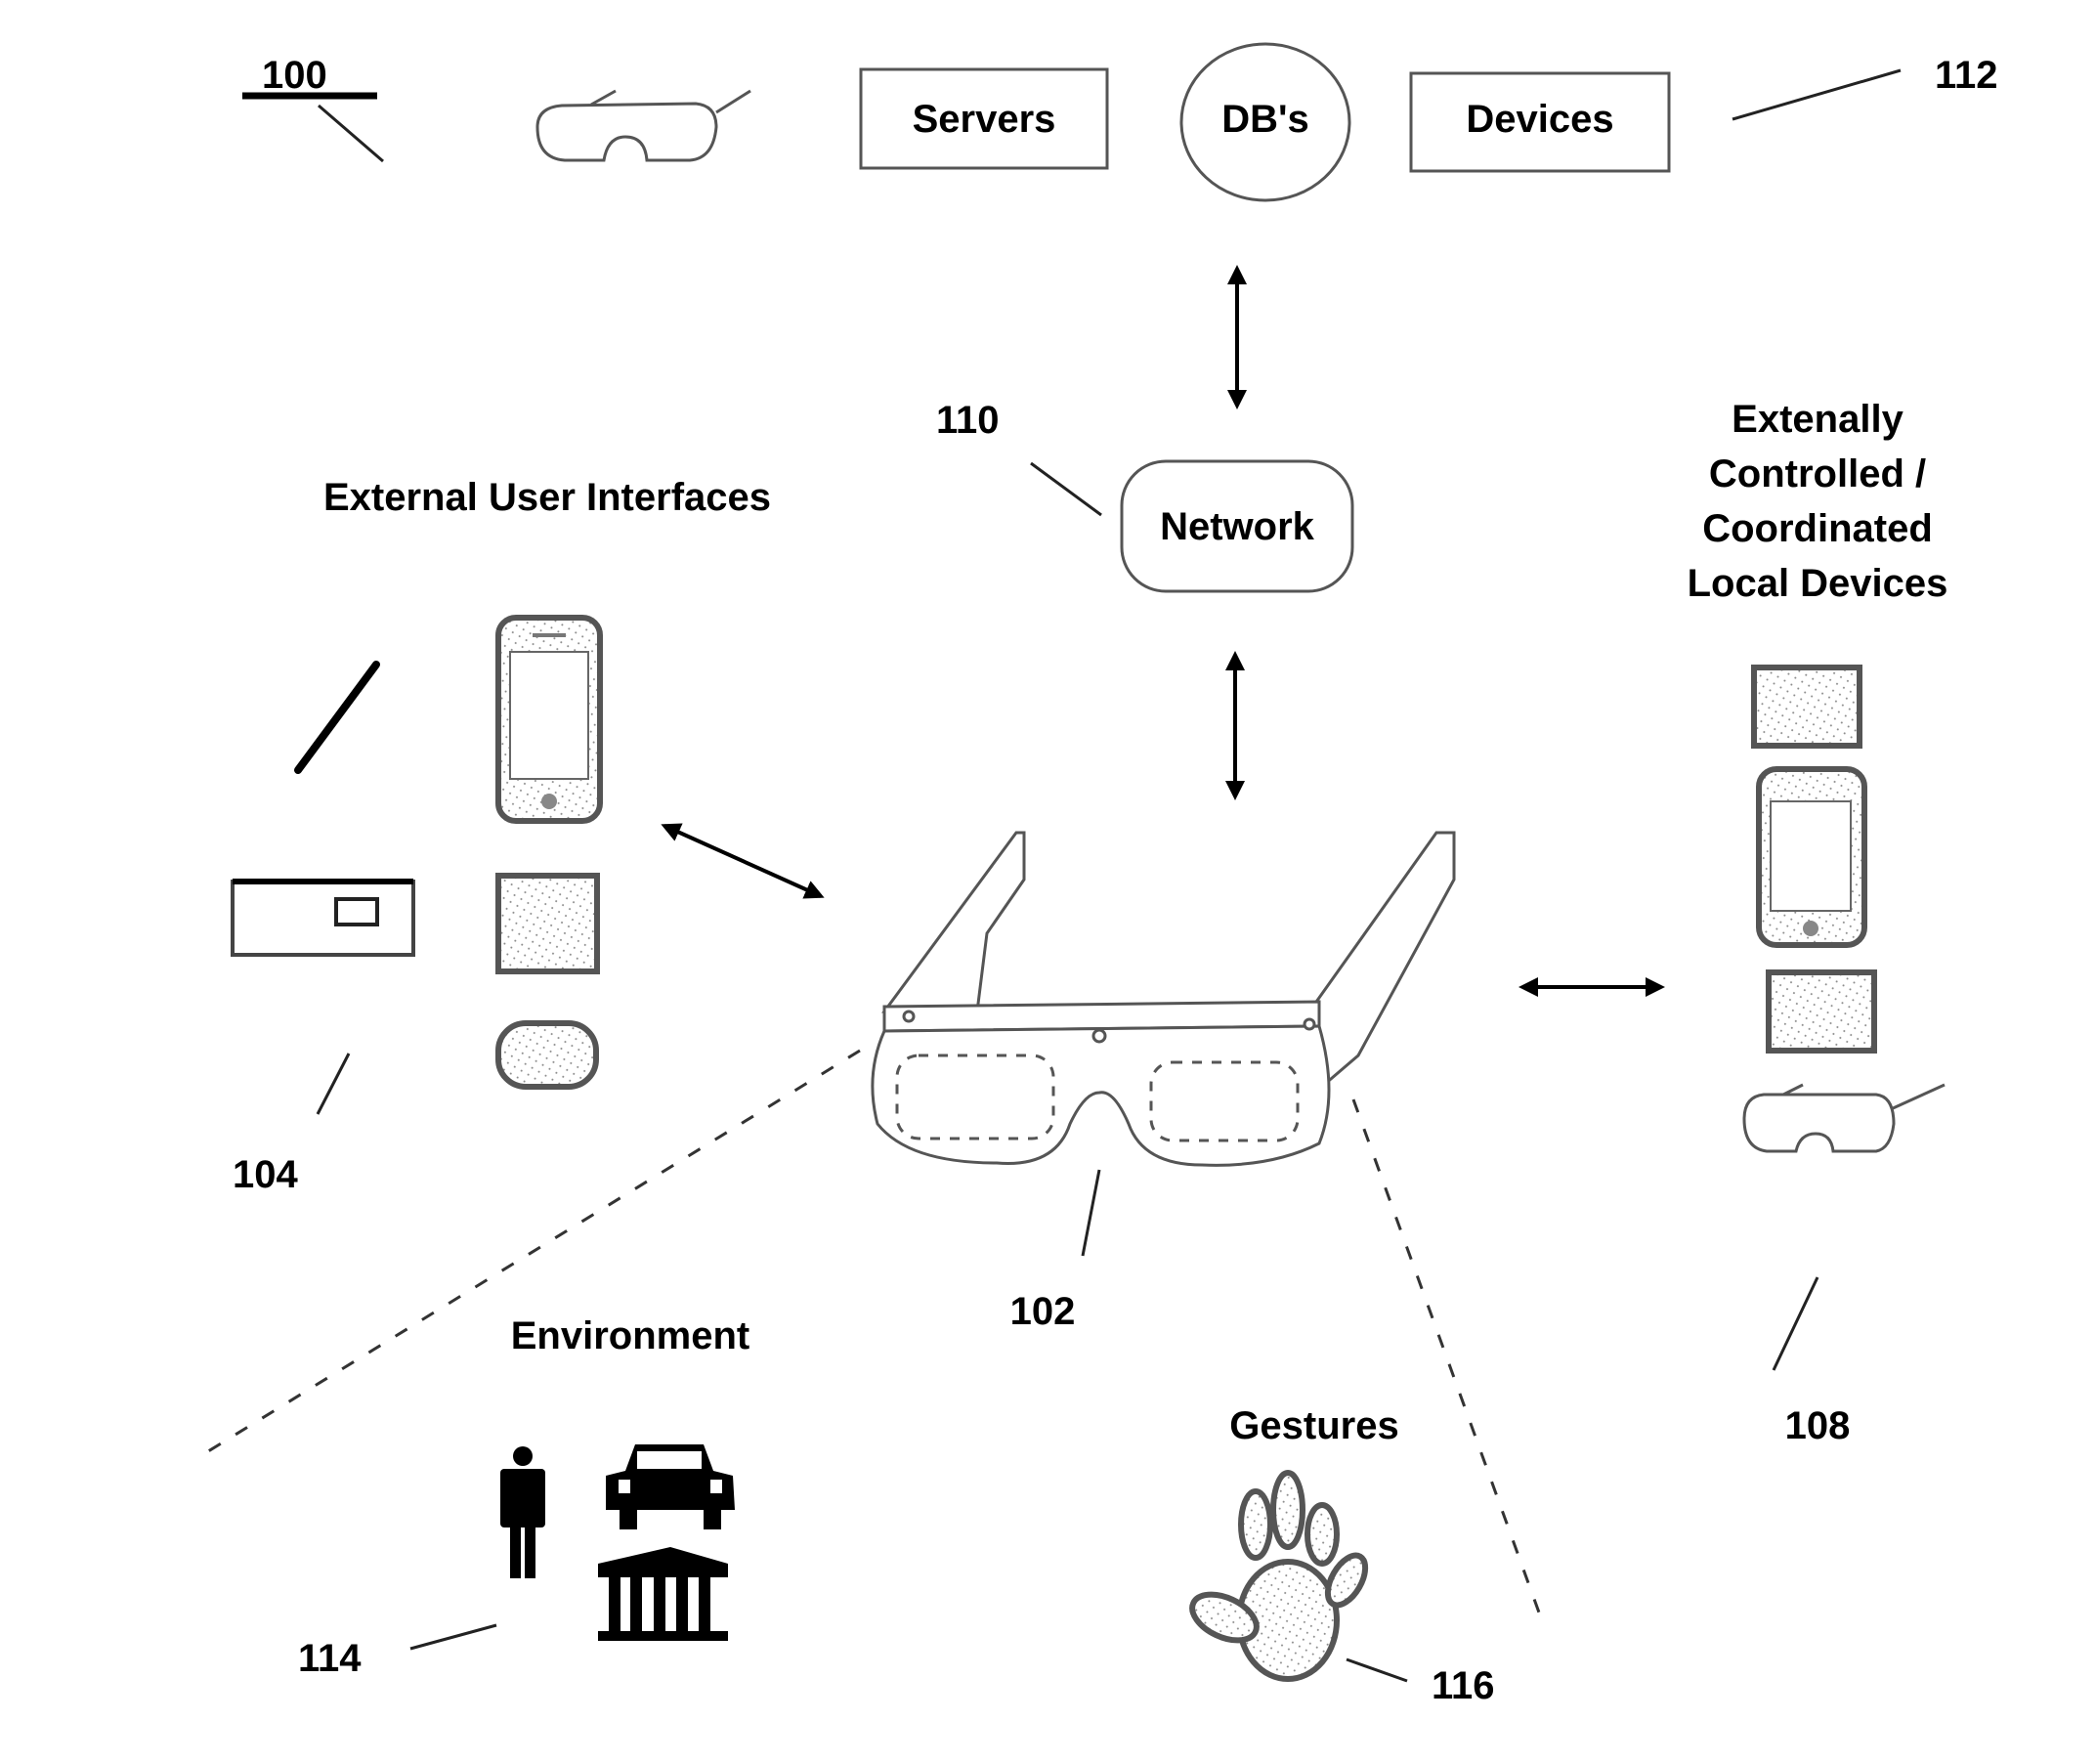 The width and height of the screenshot is (2096, 1764). I want to click on environment-sightline, so click(530, 1253).